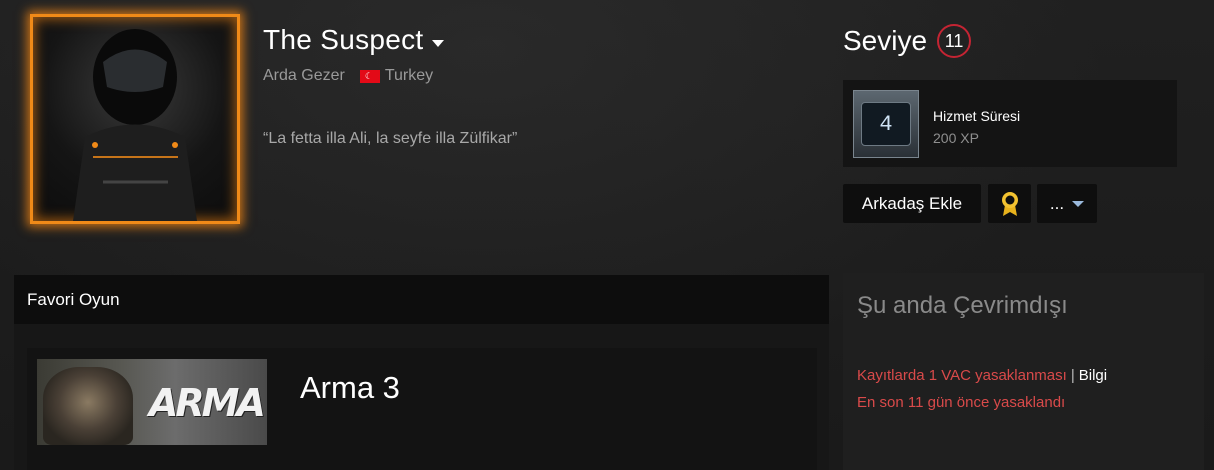  I want to click on award-ribbon-icon, so click(1009, 203).